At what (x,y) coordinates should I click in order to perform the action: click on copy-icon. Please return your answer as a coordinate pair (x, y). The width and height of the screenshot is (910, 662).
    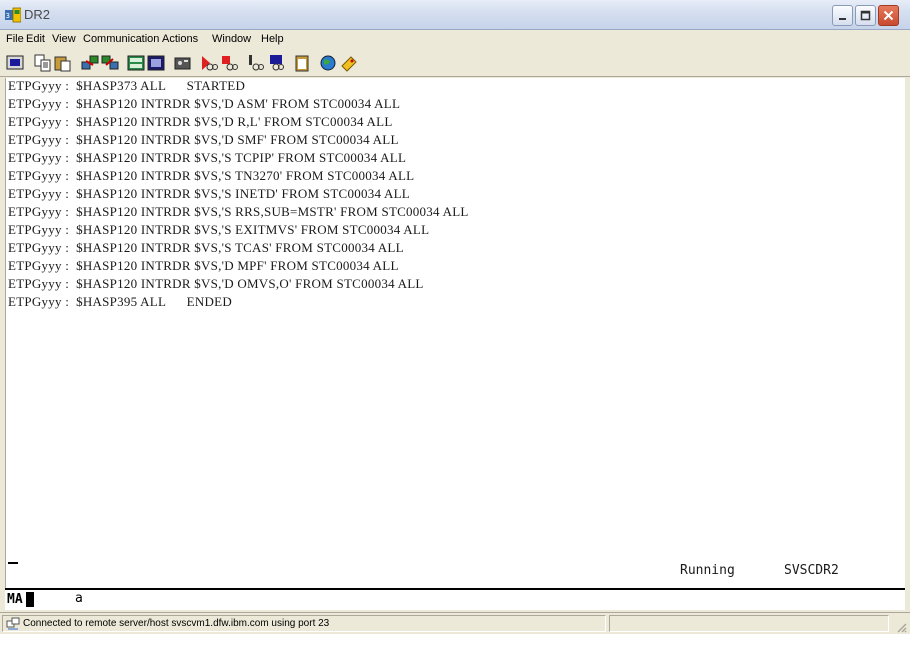
    Looking at the image, I should click on (43, 63).